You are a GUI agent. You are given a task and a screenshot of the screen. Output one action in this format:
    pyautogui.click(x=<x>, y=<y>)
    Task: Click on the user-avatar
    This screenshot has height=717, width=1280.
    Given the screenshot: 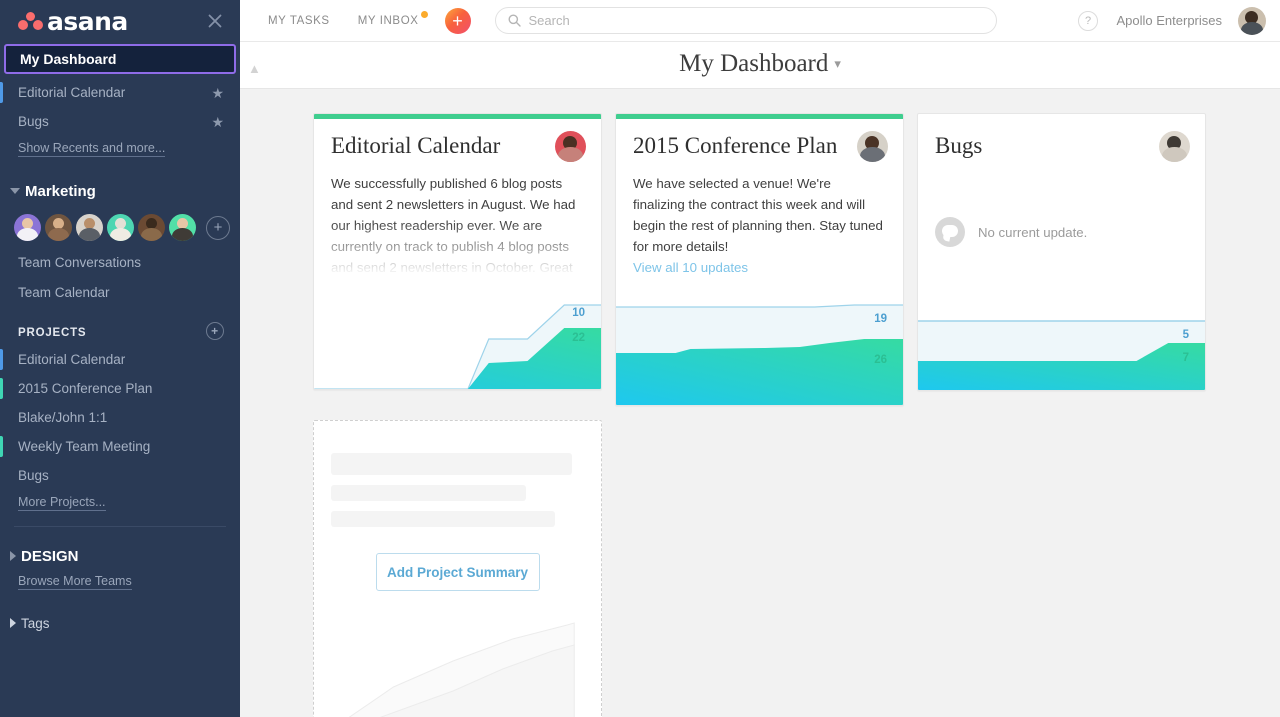 What is the action you would take?
    pyautogui.click(x=1252, y=21)
    